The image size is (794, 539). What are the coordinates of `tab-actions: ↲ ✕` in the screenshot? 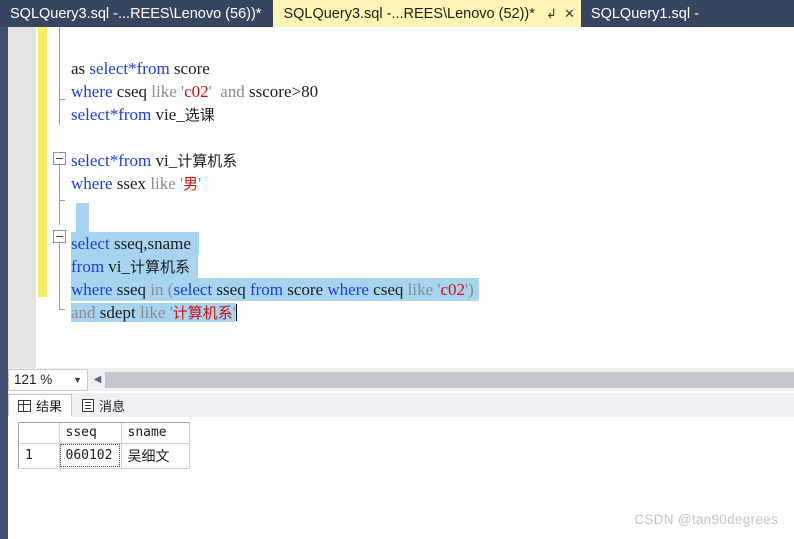 It's located at (560, 13).